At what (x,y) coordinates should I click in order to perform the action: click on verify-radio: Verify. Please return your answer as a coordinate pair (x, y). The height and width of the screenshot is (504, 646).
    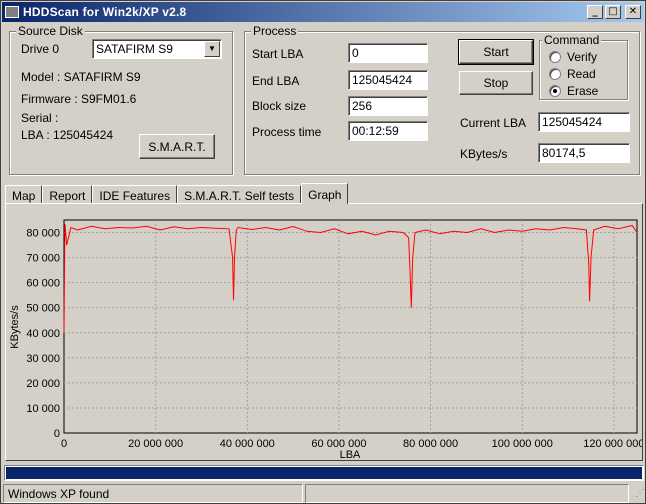
    Looking at the image, I should click on (573, 57).